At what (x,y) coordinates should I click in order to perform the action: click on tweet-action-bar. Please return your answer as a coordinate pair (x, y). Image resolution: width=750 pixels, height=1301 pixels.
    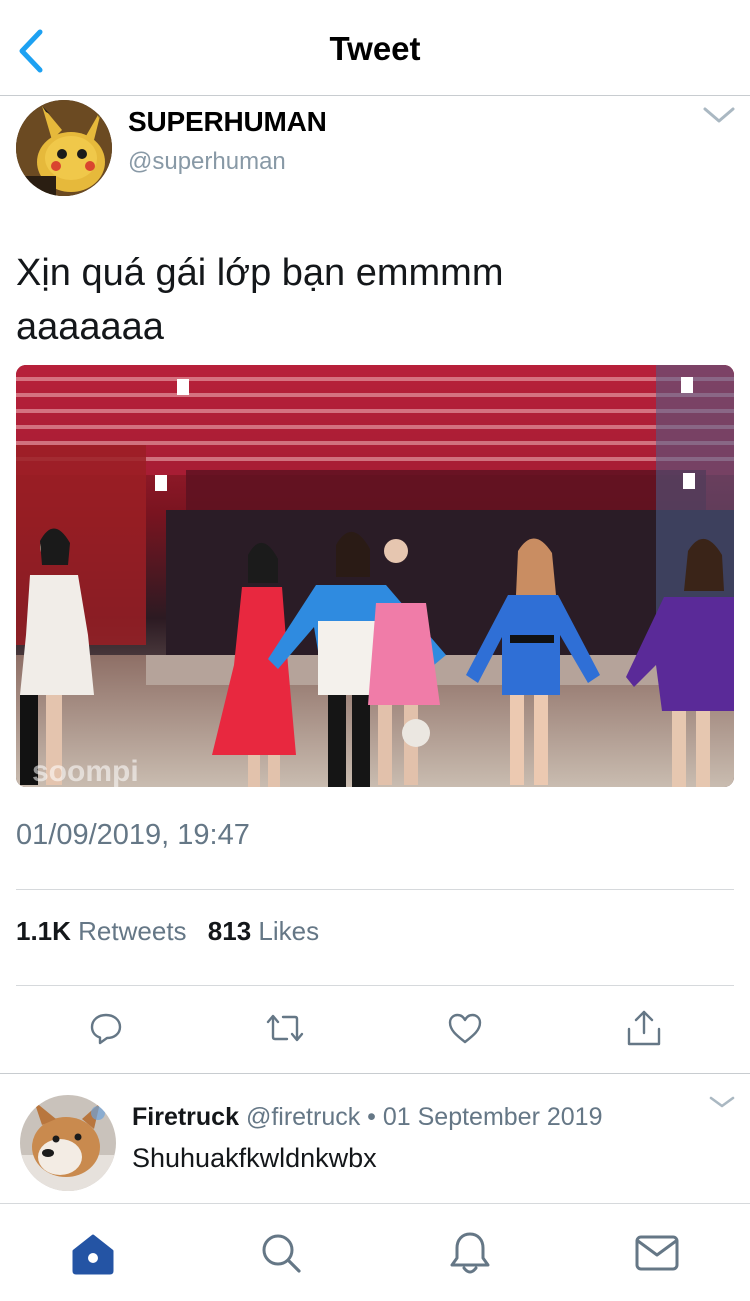
    Looking at the image, I should click on (375, 1031).